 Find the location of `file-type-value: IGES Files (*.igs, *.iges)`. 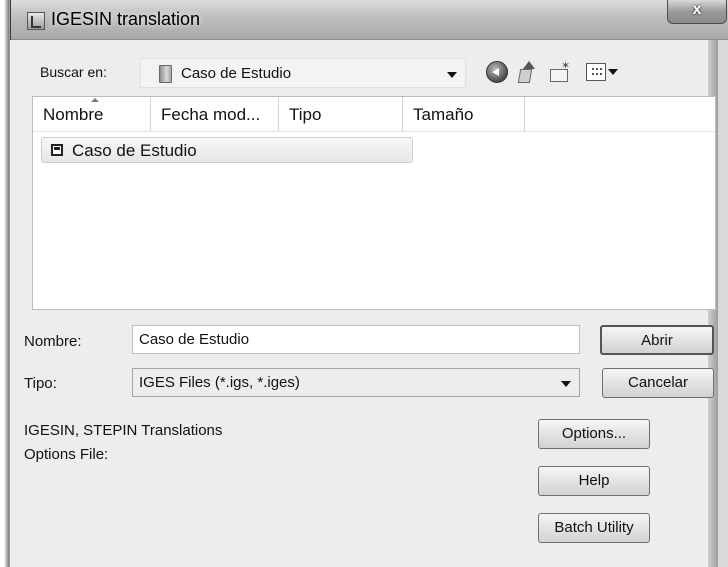

file-type-value: IGES Files (*.igs, *.iges) is located at coordinates (219, 382).